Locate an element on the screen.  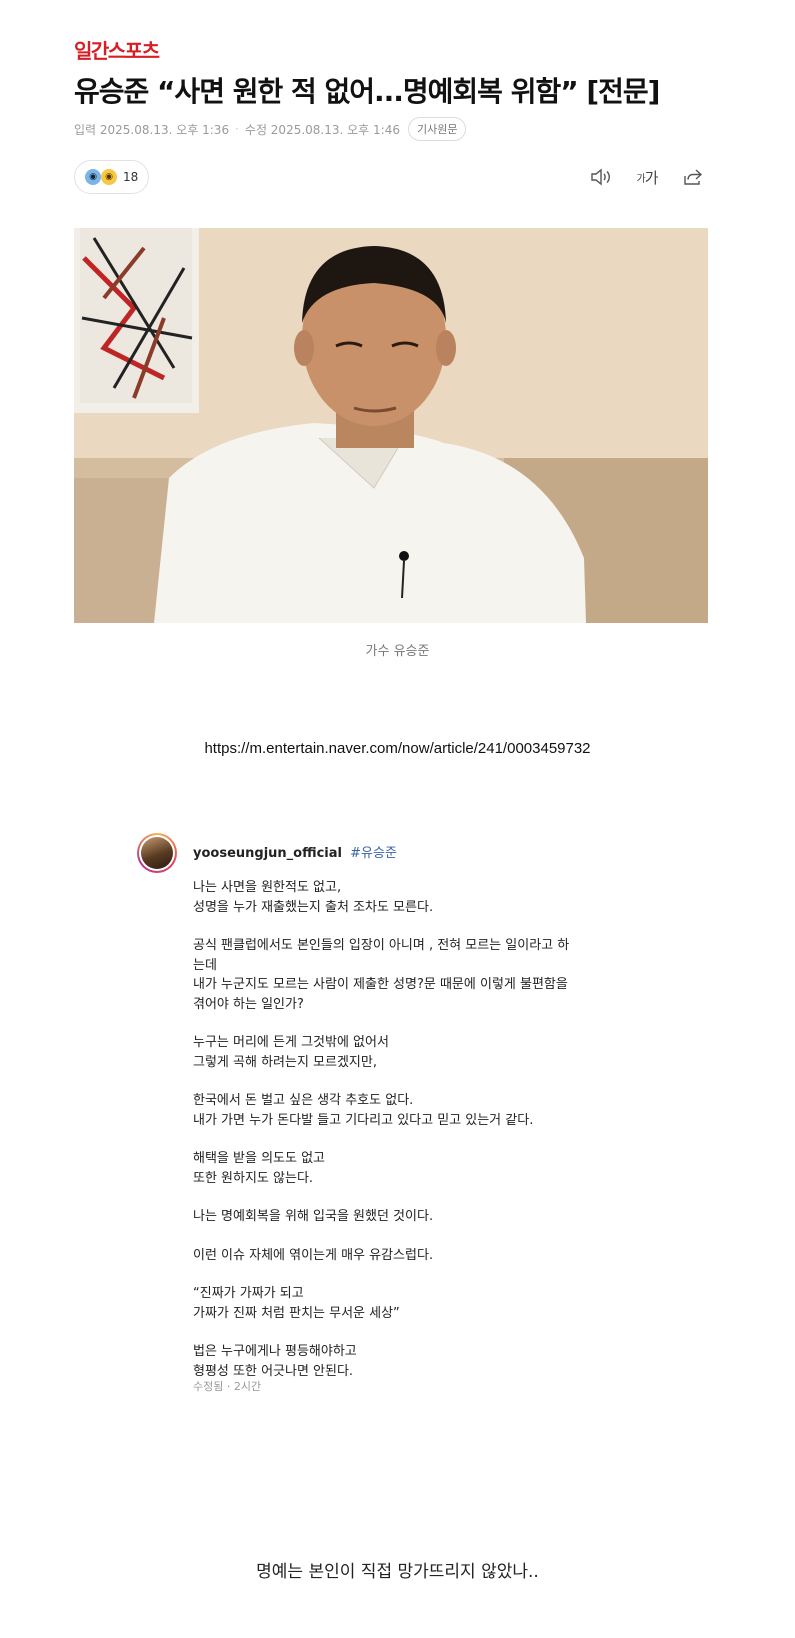
post-line: 내가 누군지도 모르는 사람이 제출한 성명?문 때문에 이렇게 불편함을 is located at coordinates (380, 984).